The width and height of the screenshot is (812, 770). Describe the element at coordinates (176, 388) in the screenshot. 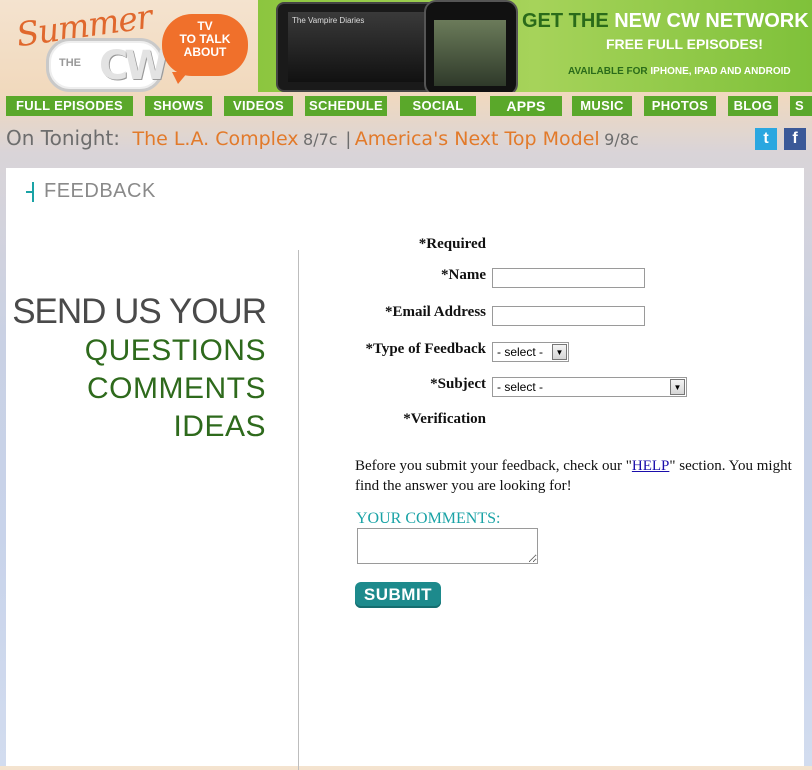

I see `promo-line-3: COMMENTS` at that location.